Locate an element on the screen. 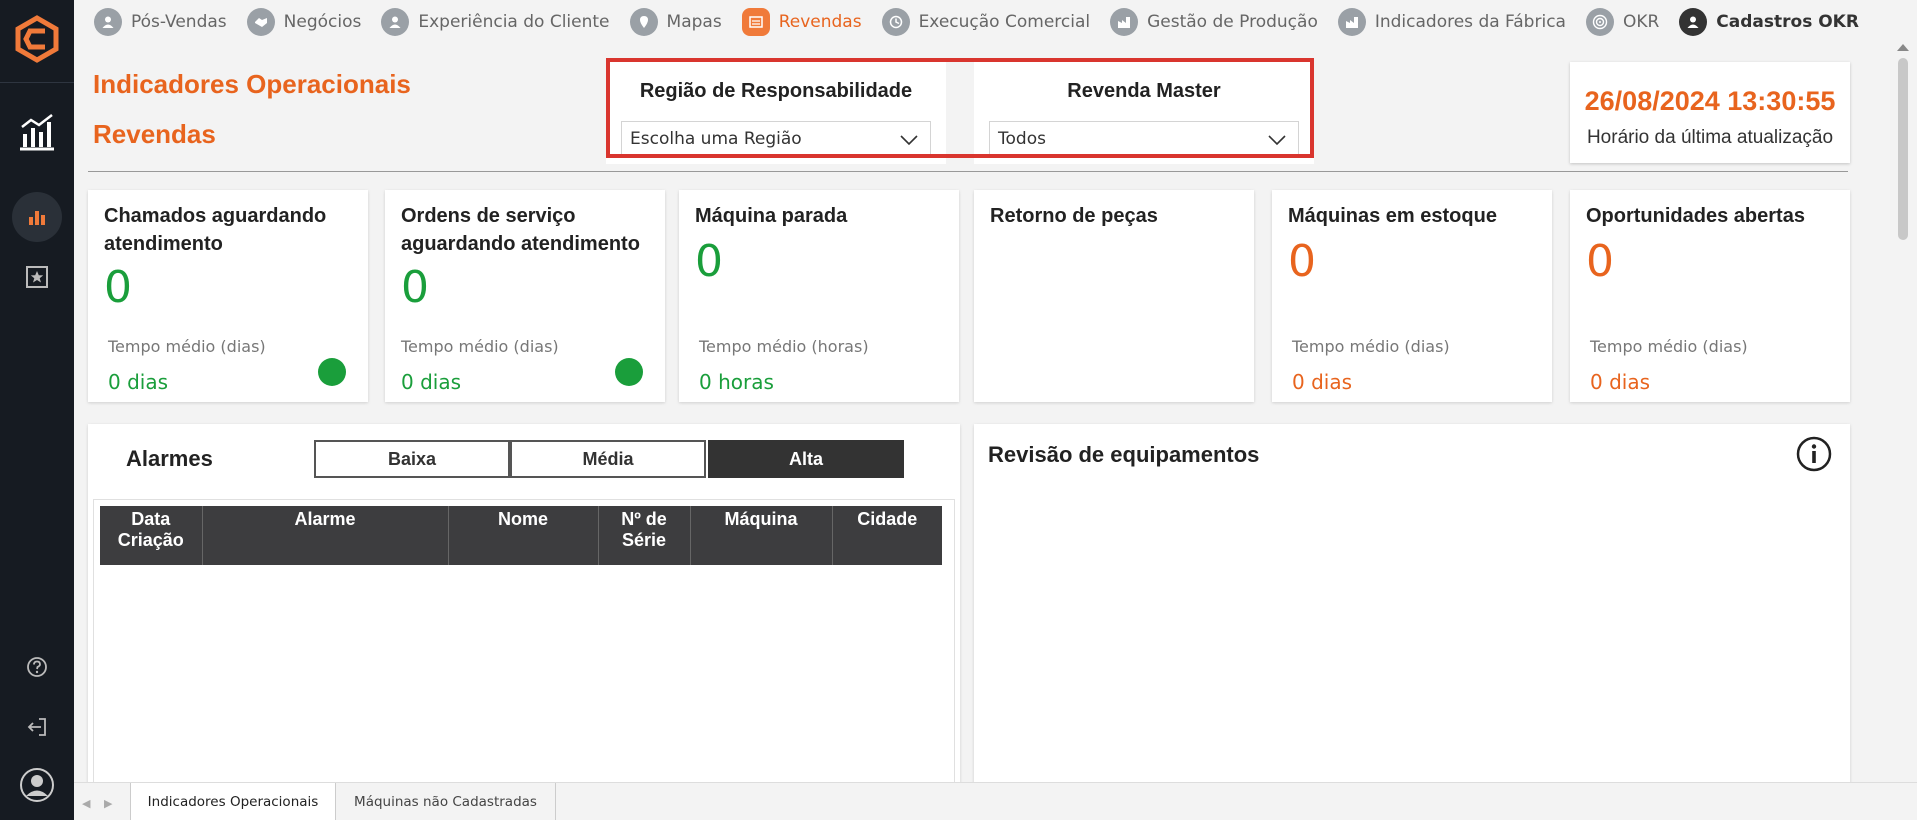  nav-item-cadastros-okr: Cadastros OKR is located at coordinates (1769, 22).